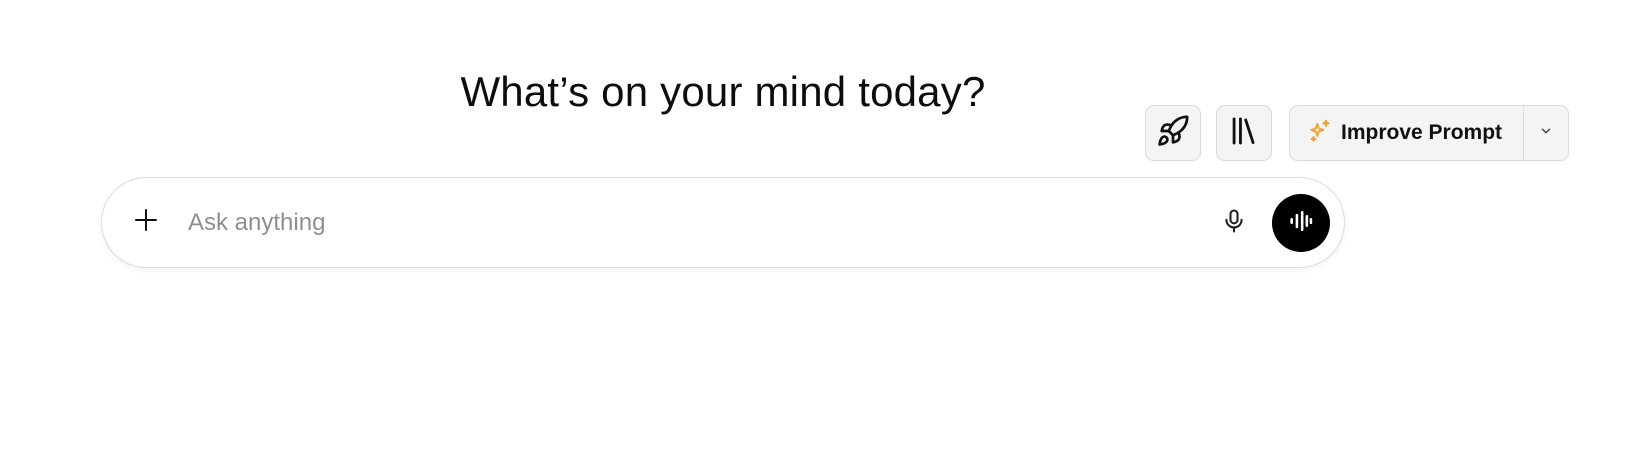 The image size is (1650, 449). What do you see at coordinates (1422, 132) in the screenshot?
I see `improve-prompt-label: Improve Prompt` at bounding box center [1422, 132].